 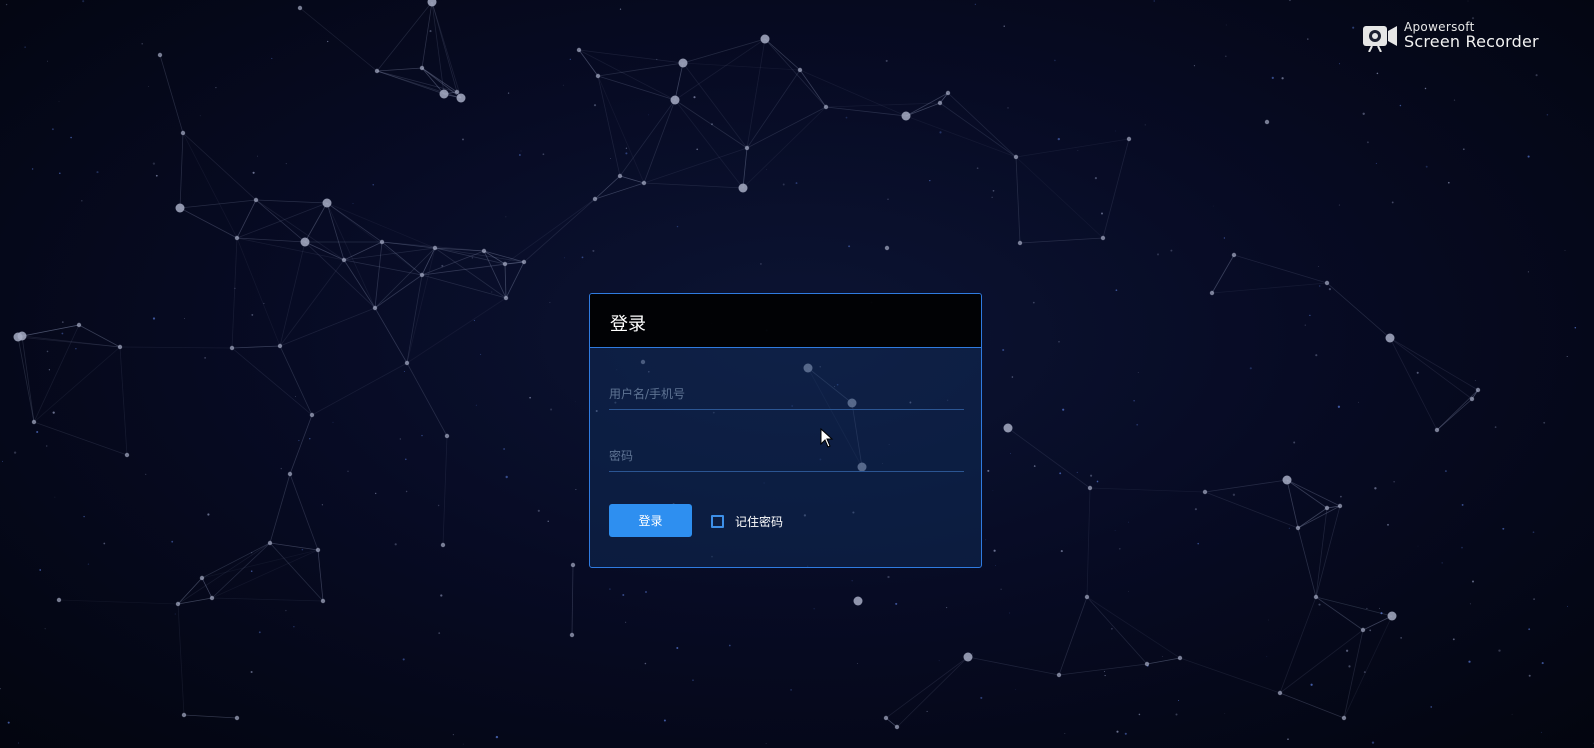 I want to click on remember-password-checkbox, so click(x=717, y=521).